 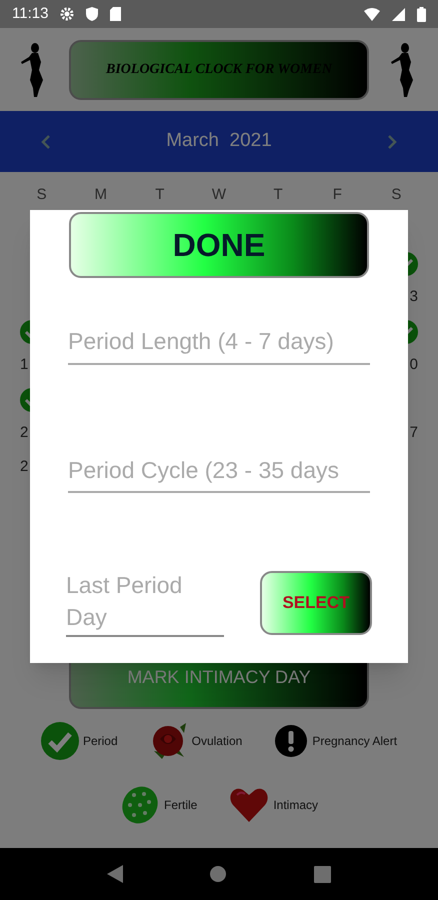 What do you see at coordinates (181, 805) in the screenshot?
I see `legend-label: Fertile` at bounding box center [181, 805].